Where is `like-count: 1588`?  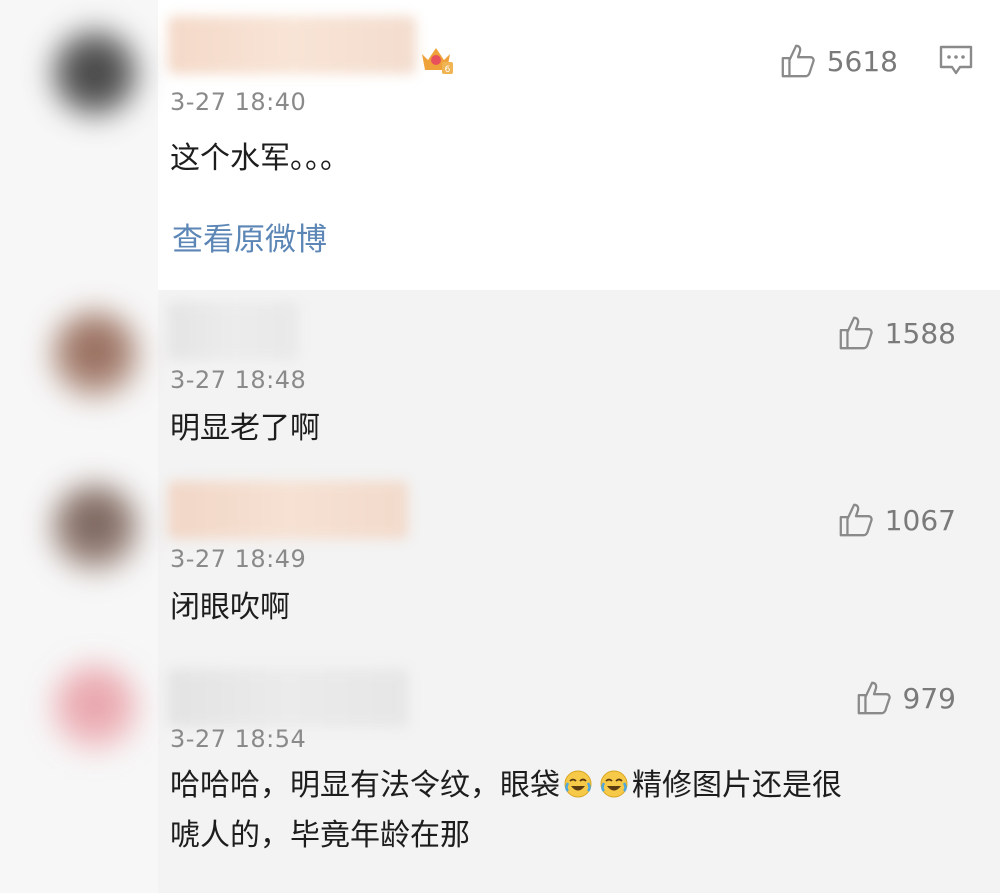 like-count: 1588 is located at coordinates (920, 333).